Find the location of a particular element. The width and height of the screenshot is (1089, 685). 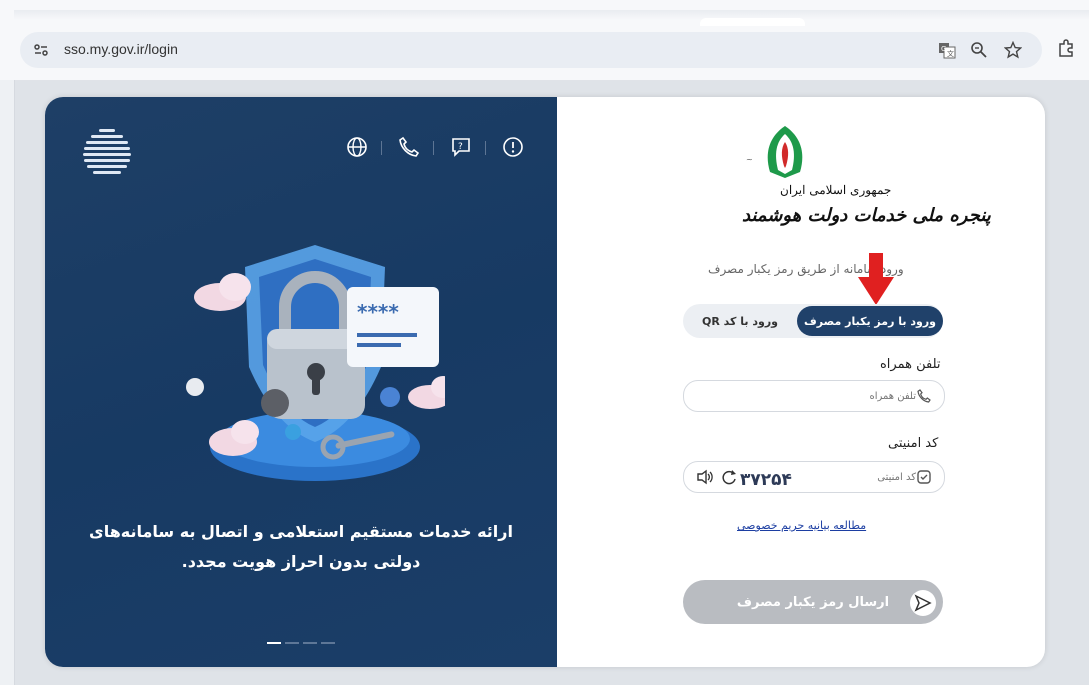

phone-label: تلفن همراه is located at coordinates (910, 364).